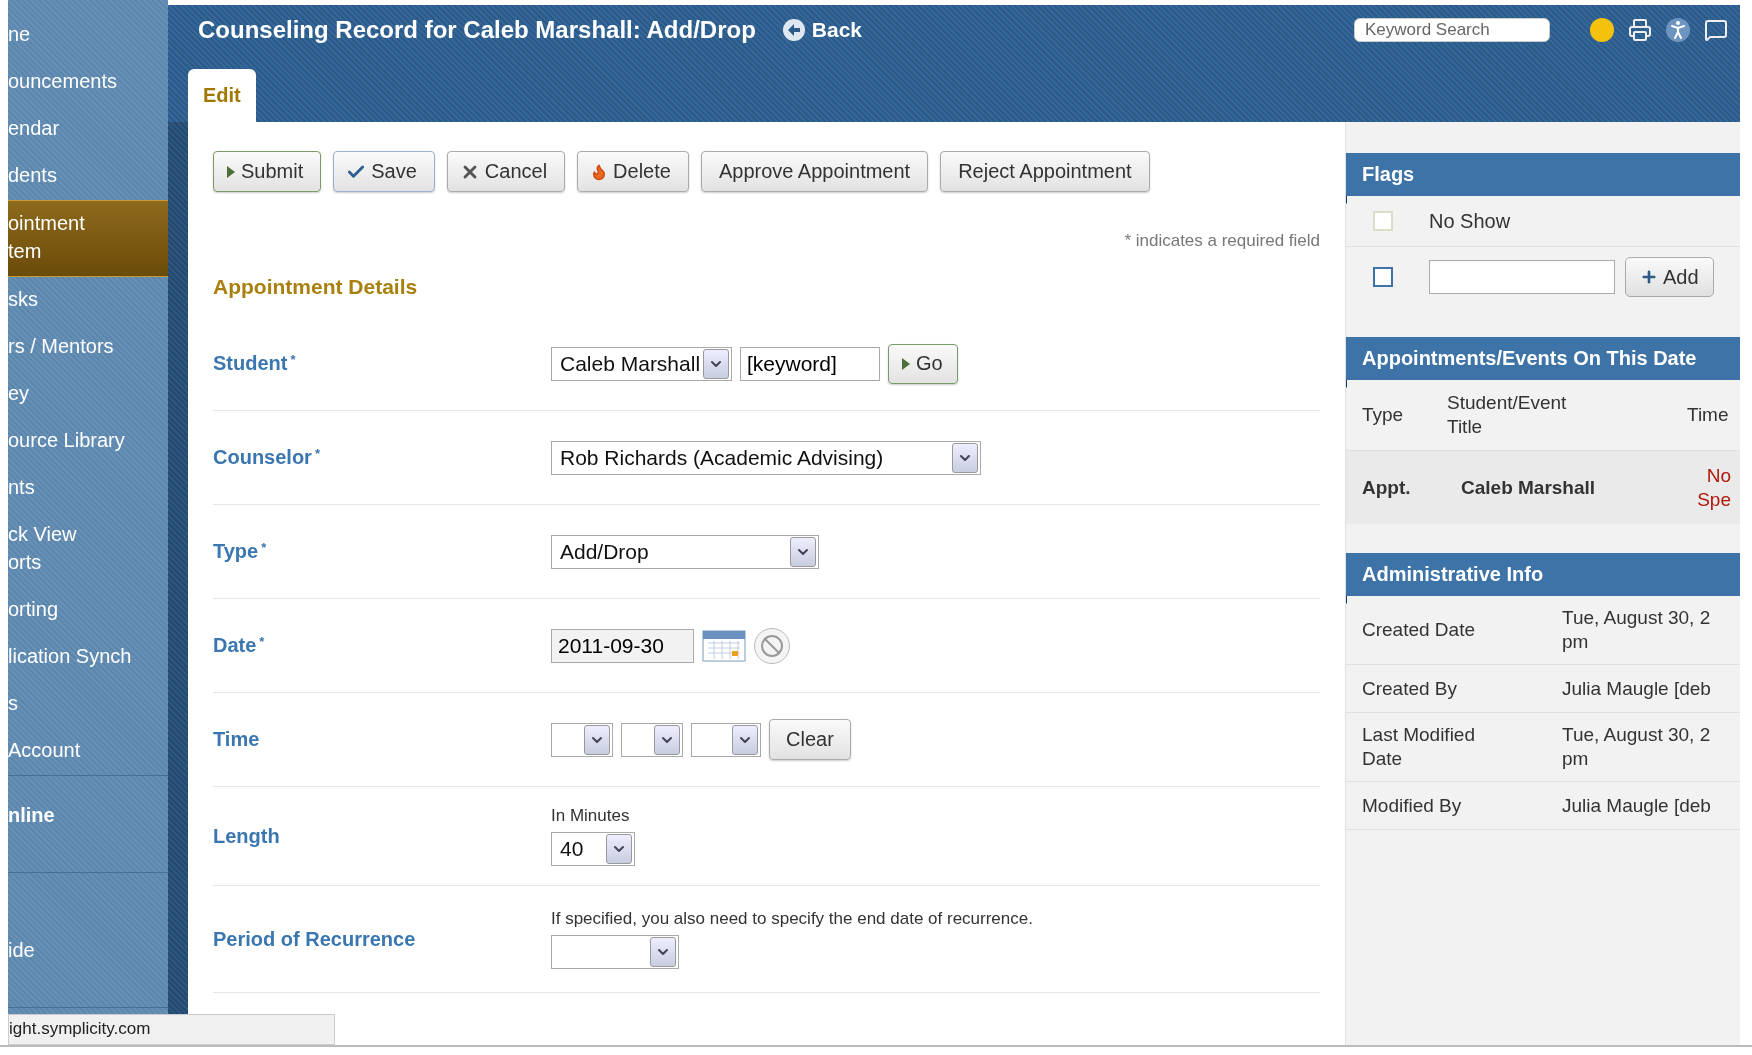  What do you see at coordinates (1713, 487) in the screenshot?
I see `table-cell-text: No Spe` at bounding box center [1713, 487].